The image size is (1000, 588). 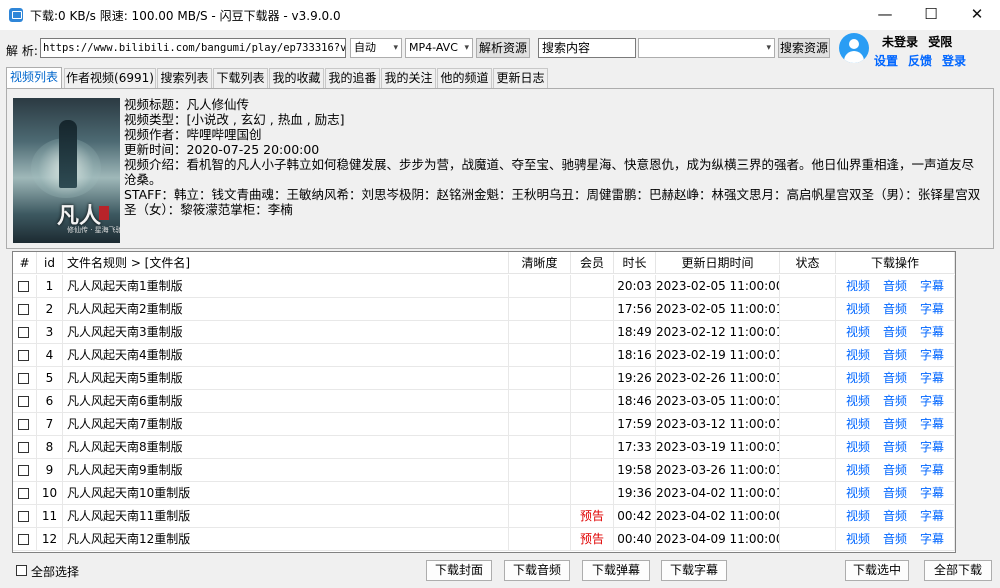 I want to click on feedback-link: 反馈, so click(x=920, y=60).